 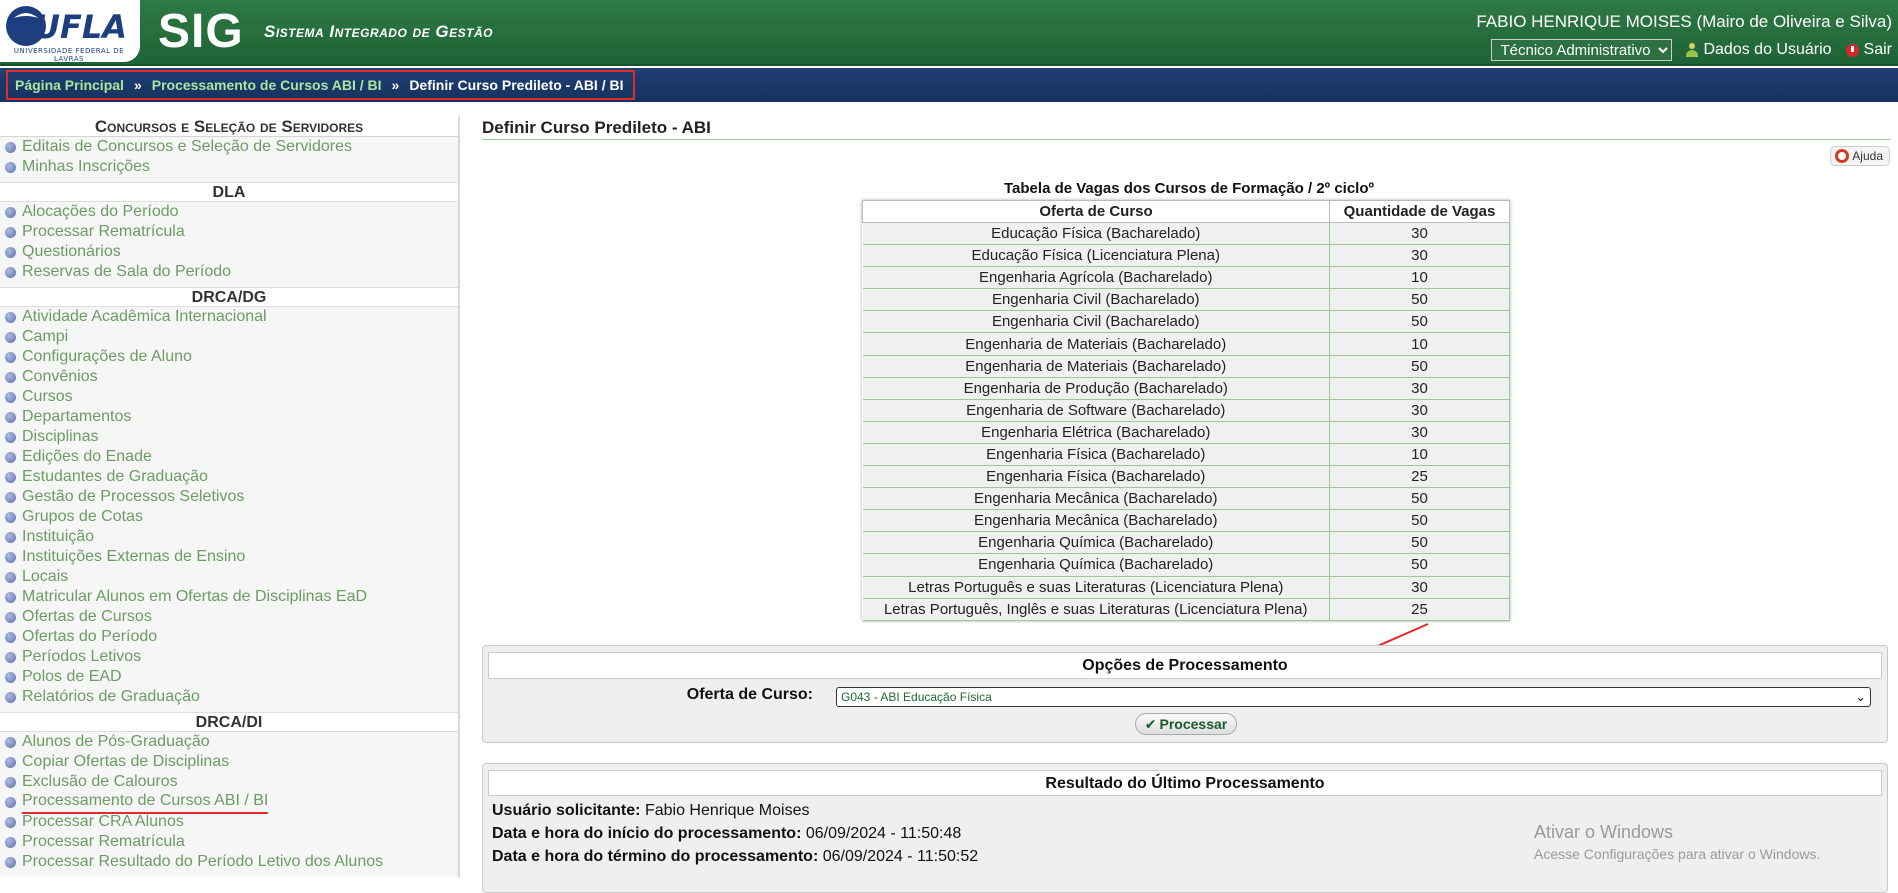 I want to click on sidebar-item-label: Polos de EAD, so click(x=72, y=676).